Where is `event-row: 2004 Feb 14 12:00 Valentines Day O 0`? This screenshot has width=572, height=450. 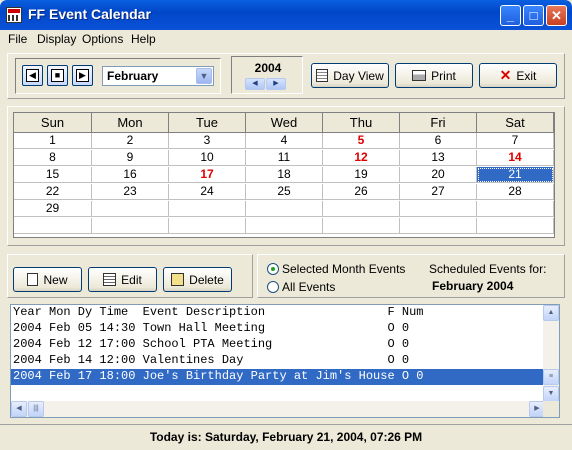
event-row: 2004 Feb 14 12:00 Valentines Day O 0 is located at coordinates (278, 361).